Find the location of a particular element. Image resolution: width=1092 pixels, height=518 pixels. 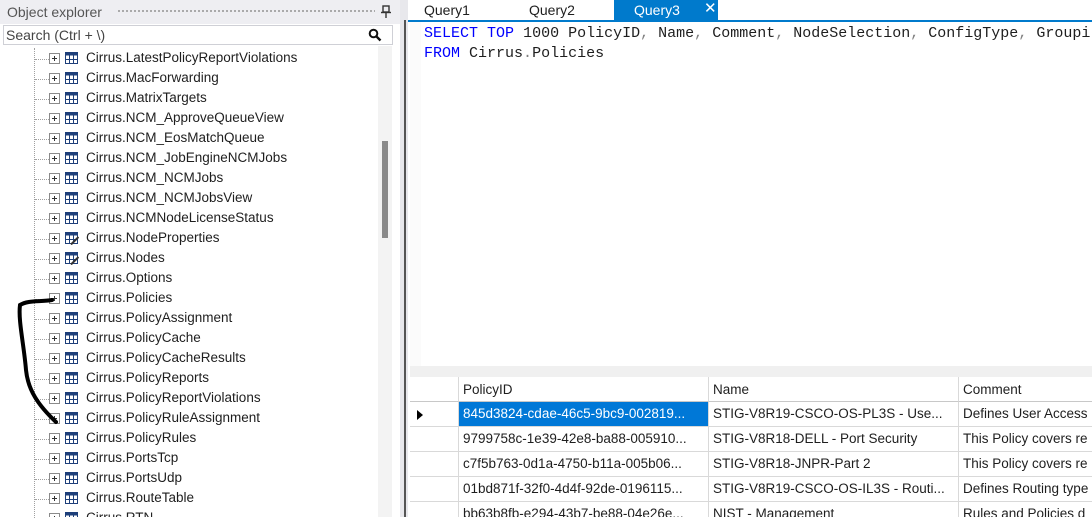

pane-splitter-line is located at coordinates (405, 268).